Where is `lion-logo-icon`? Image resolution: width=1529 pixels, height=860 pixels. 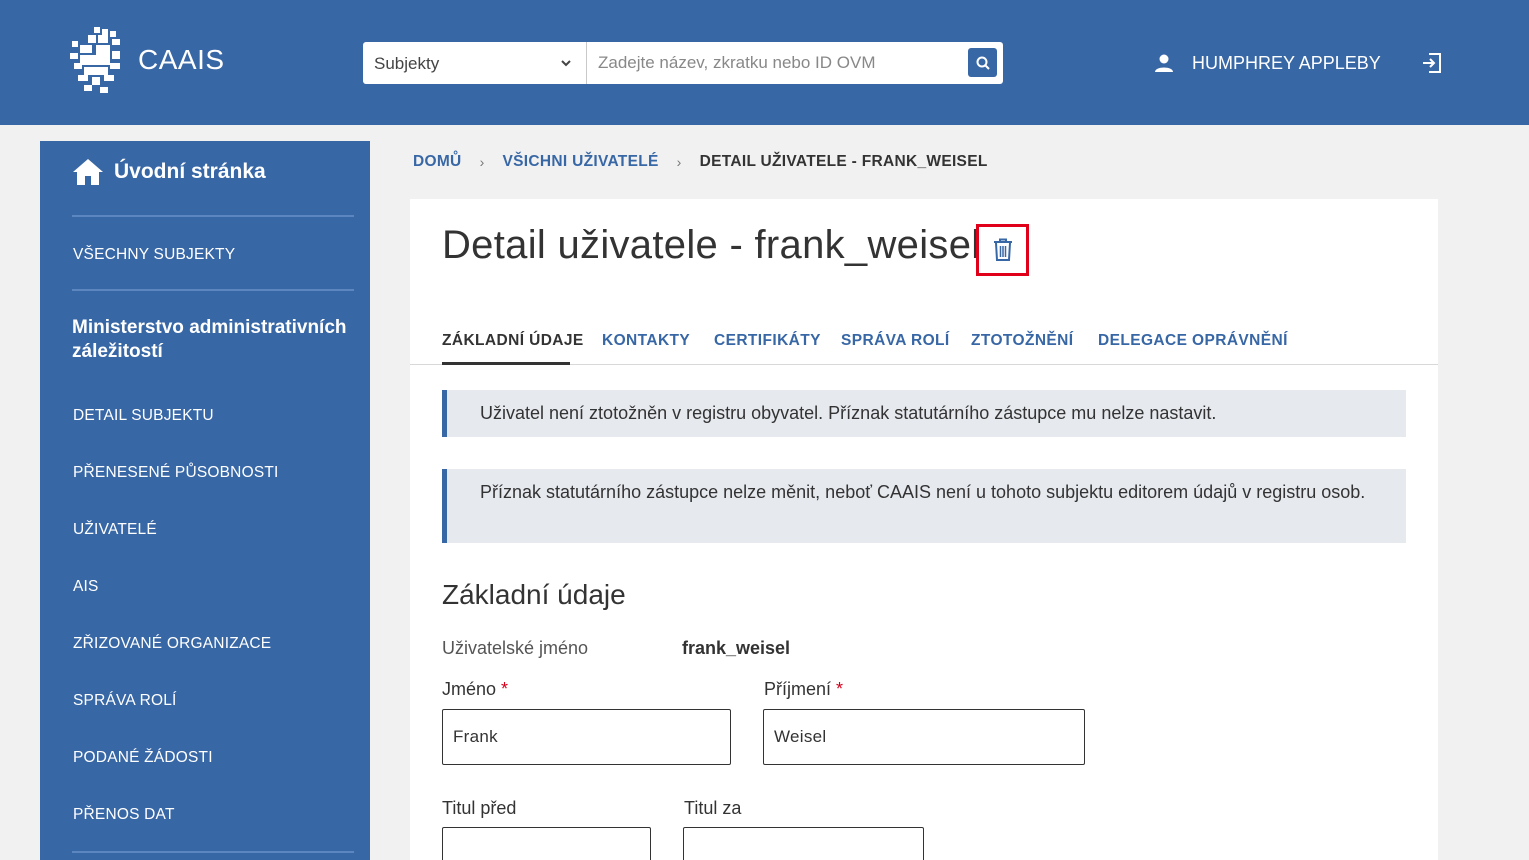 lion-logo-icon is located at coordinates (96, 60).